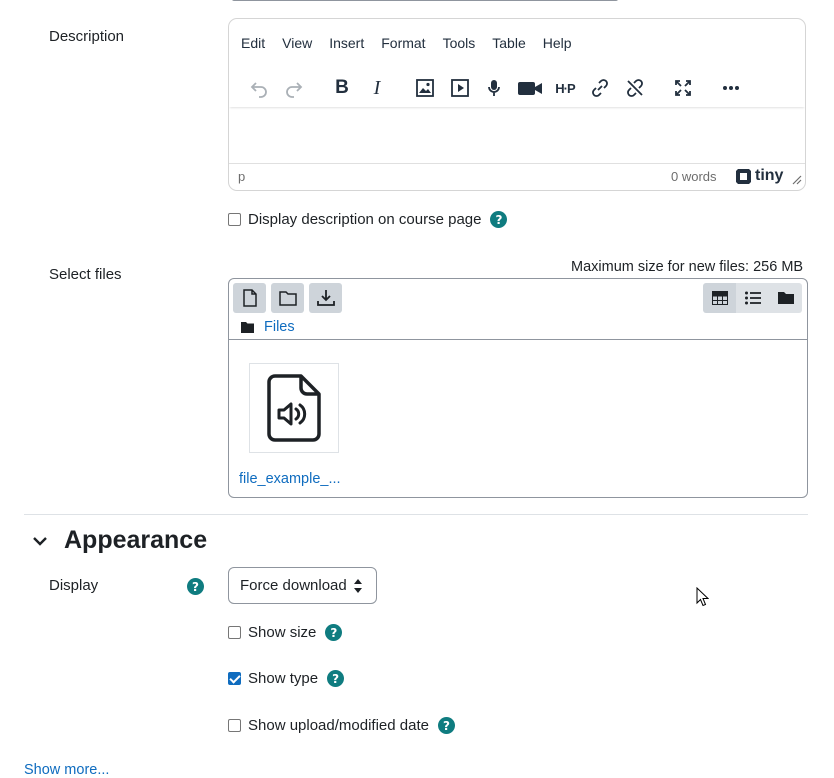 The width and height of the screenshot is (834, 778). Describe the element at coordinates (346, 43) in the screenshot. I see `menu-insert: Insert` at that location.